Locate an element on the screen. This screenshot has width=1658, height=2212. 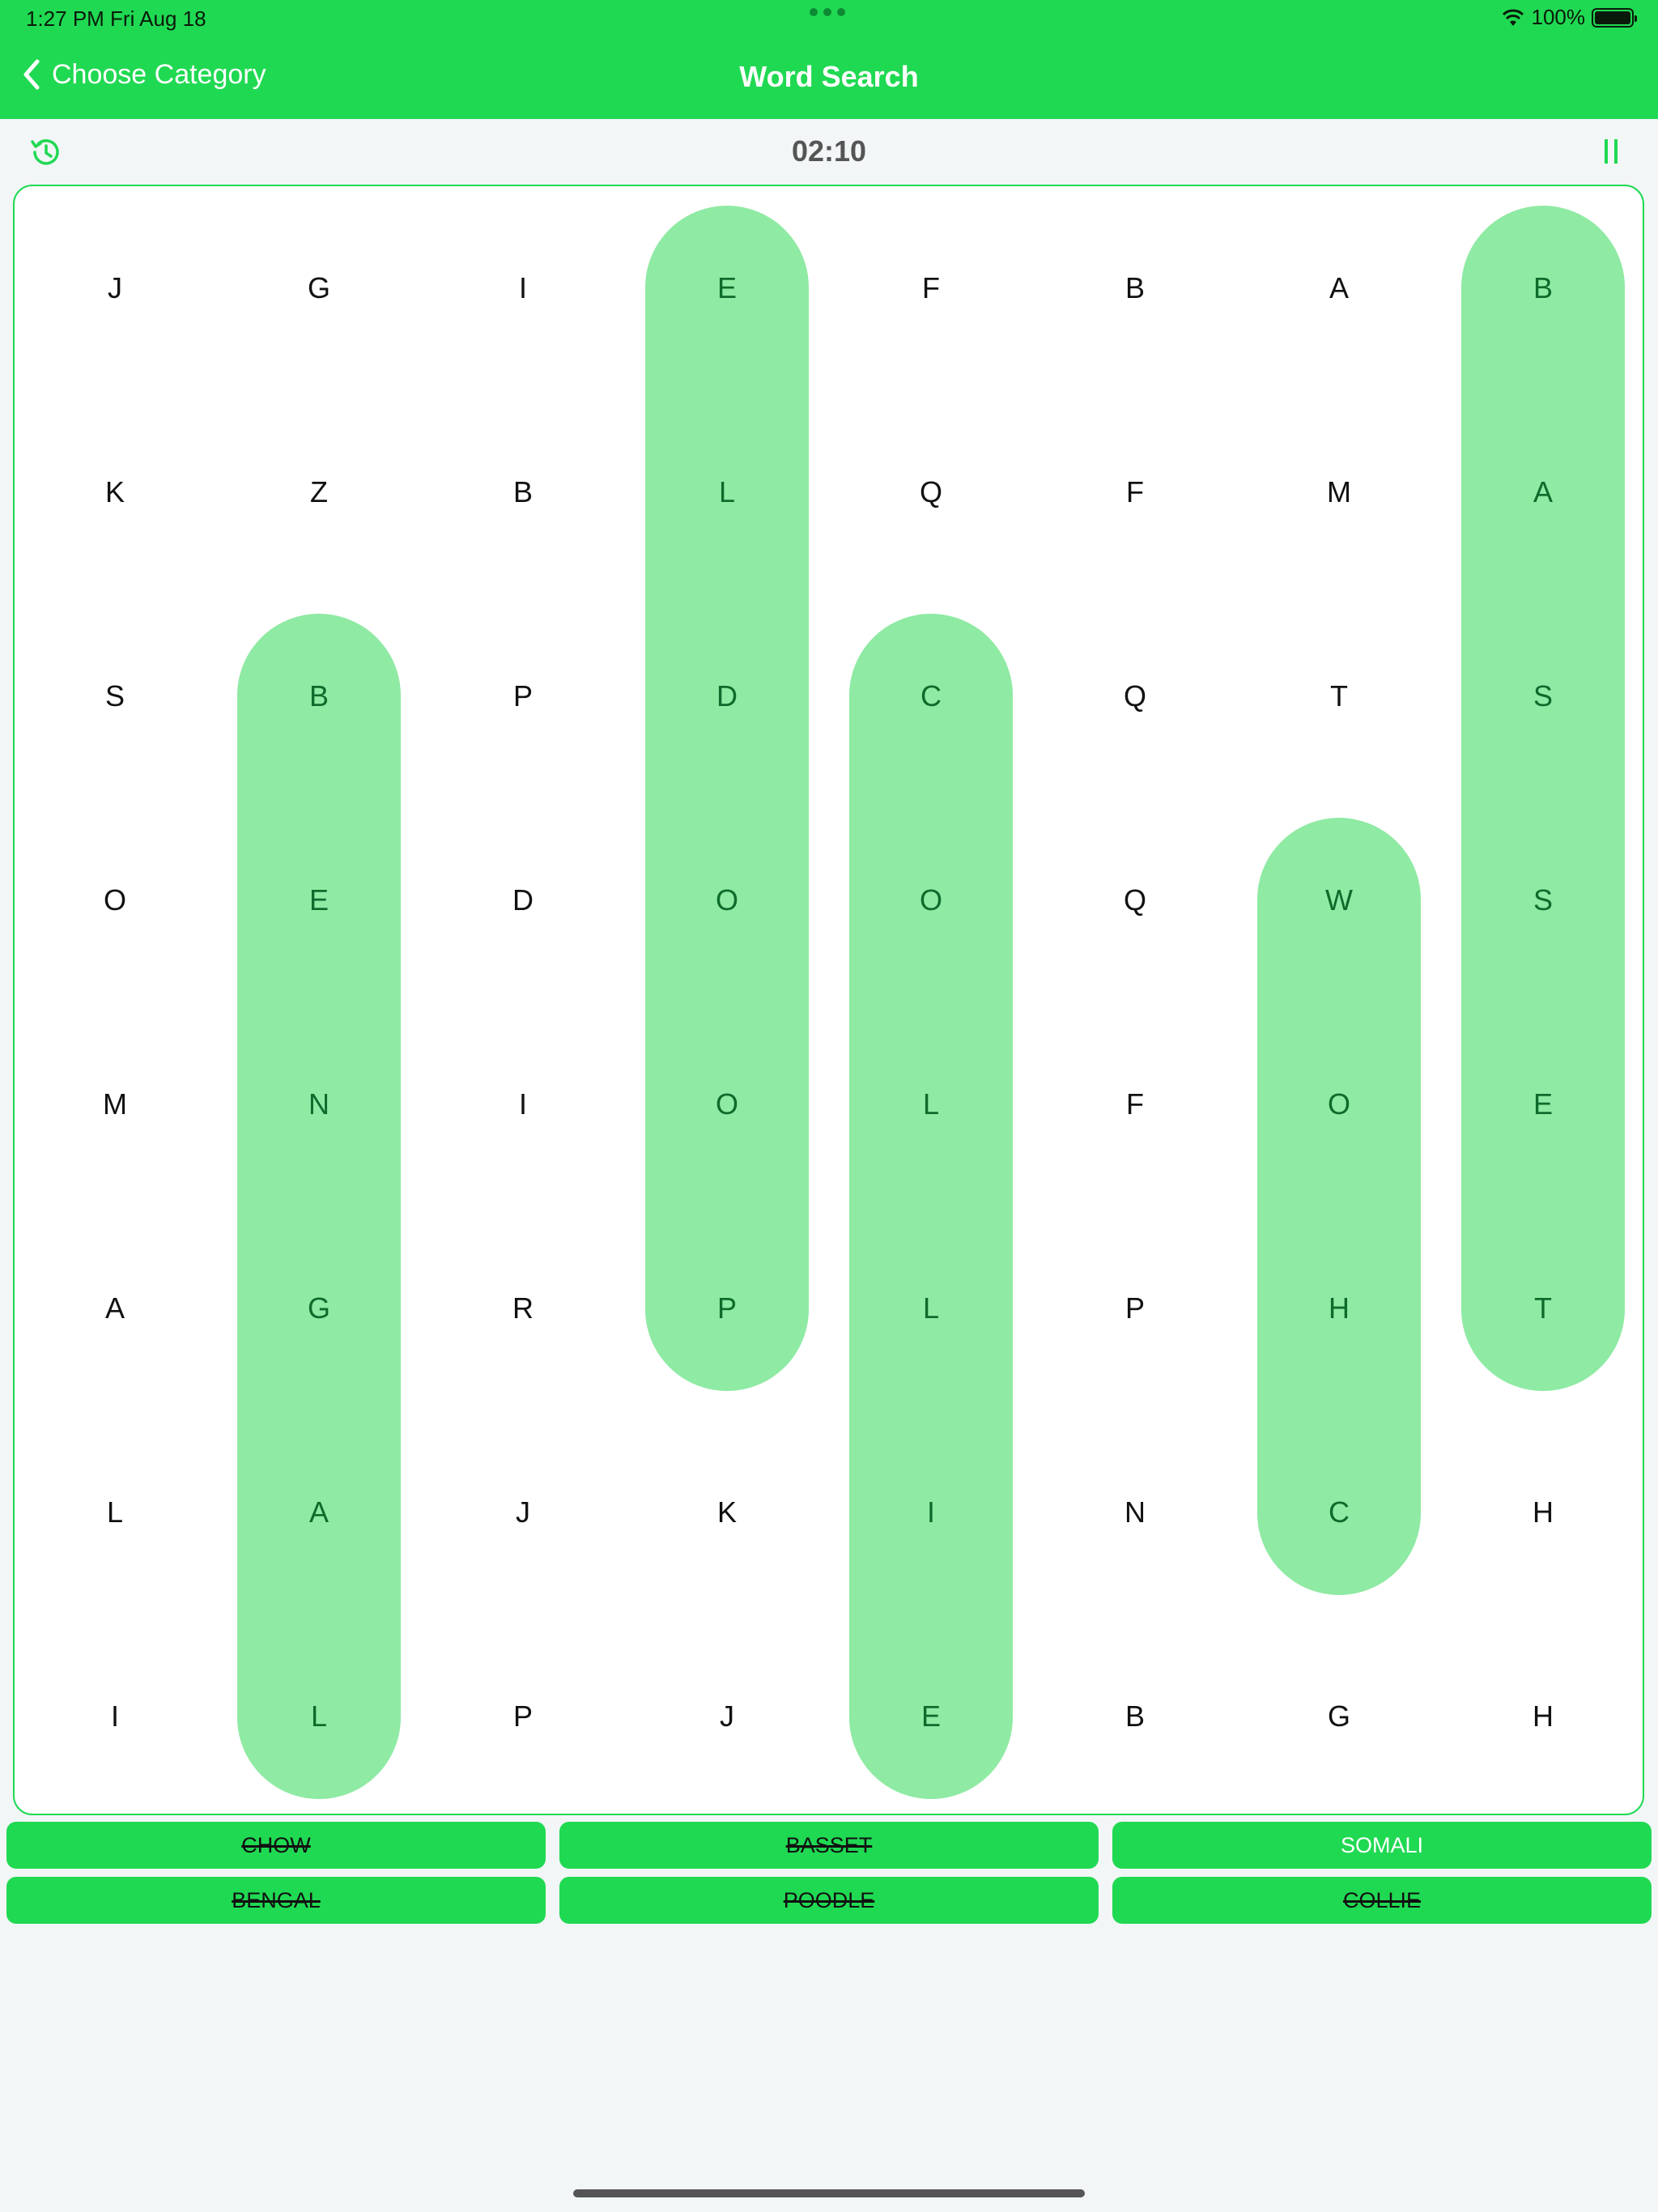
status-right: 100% is located at coordinates (1569, 18).